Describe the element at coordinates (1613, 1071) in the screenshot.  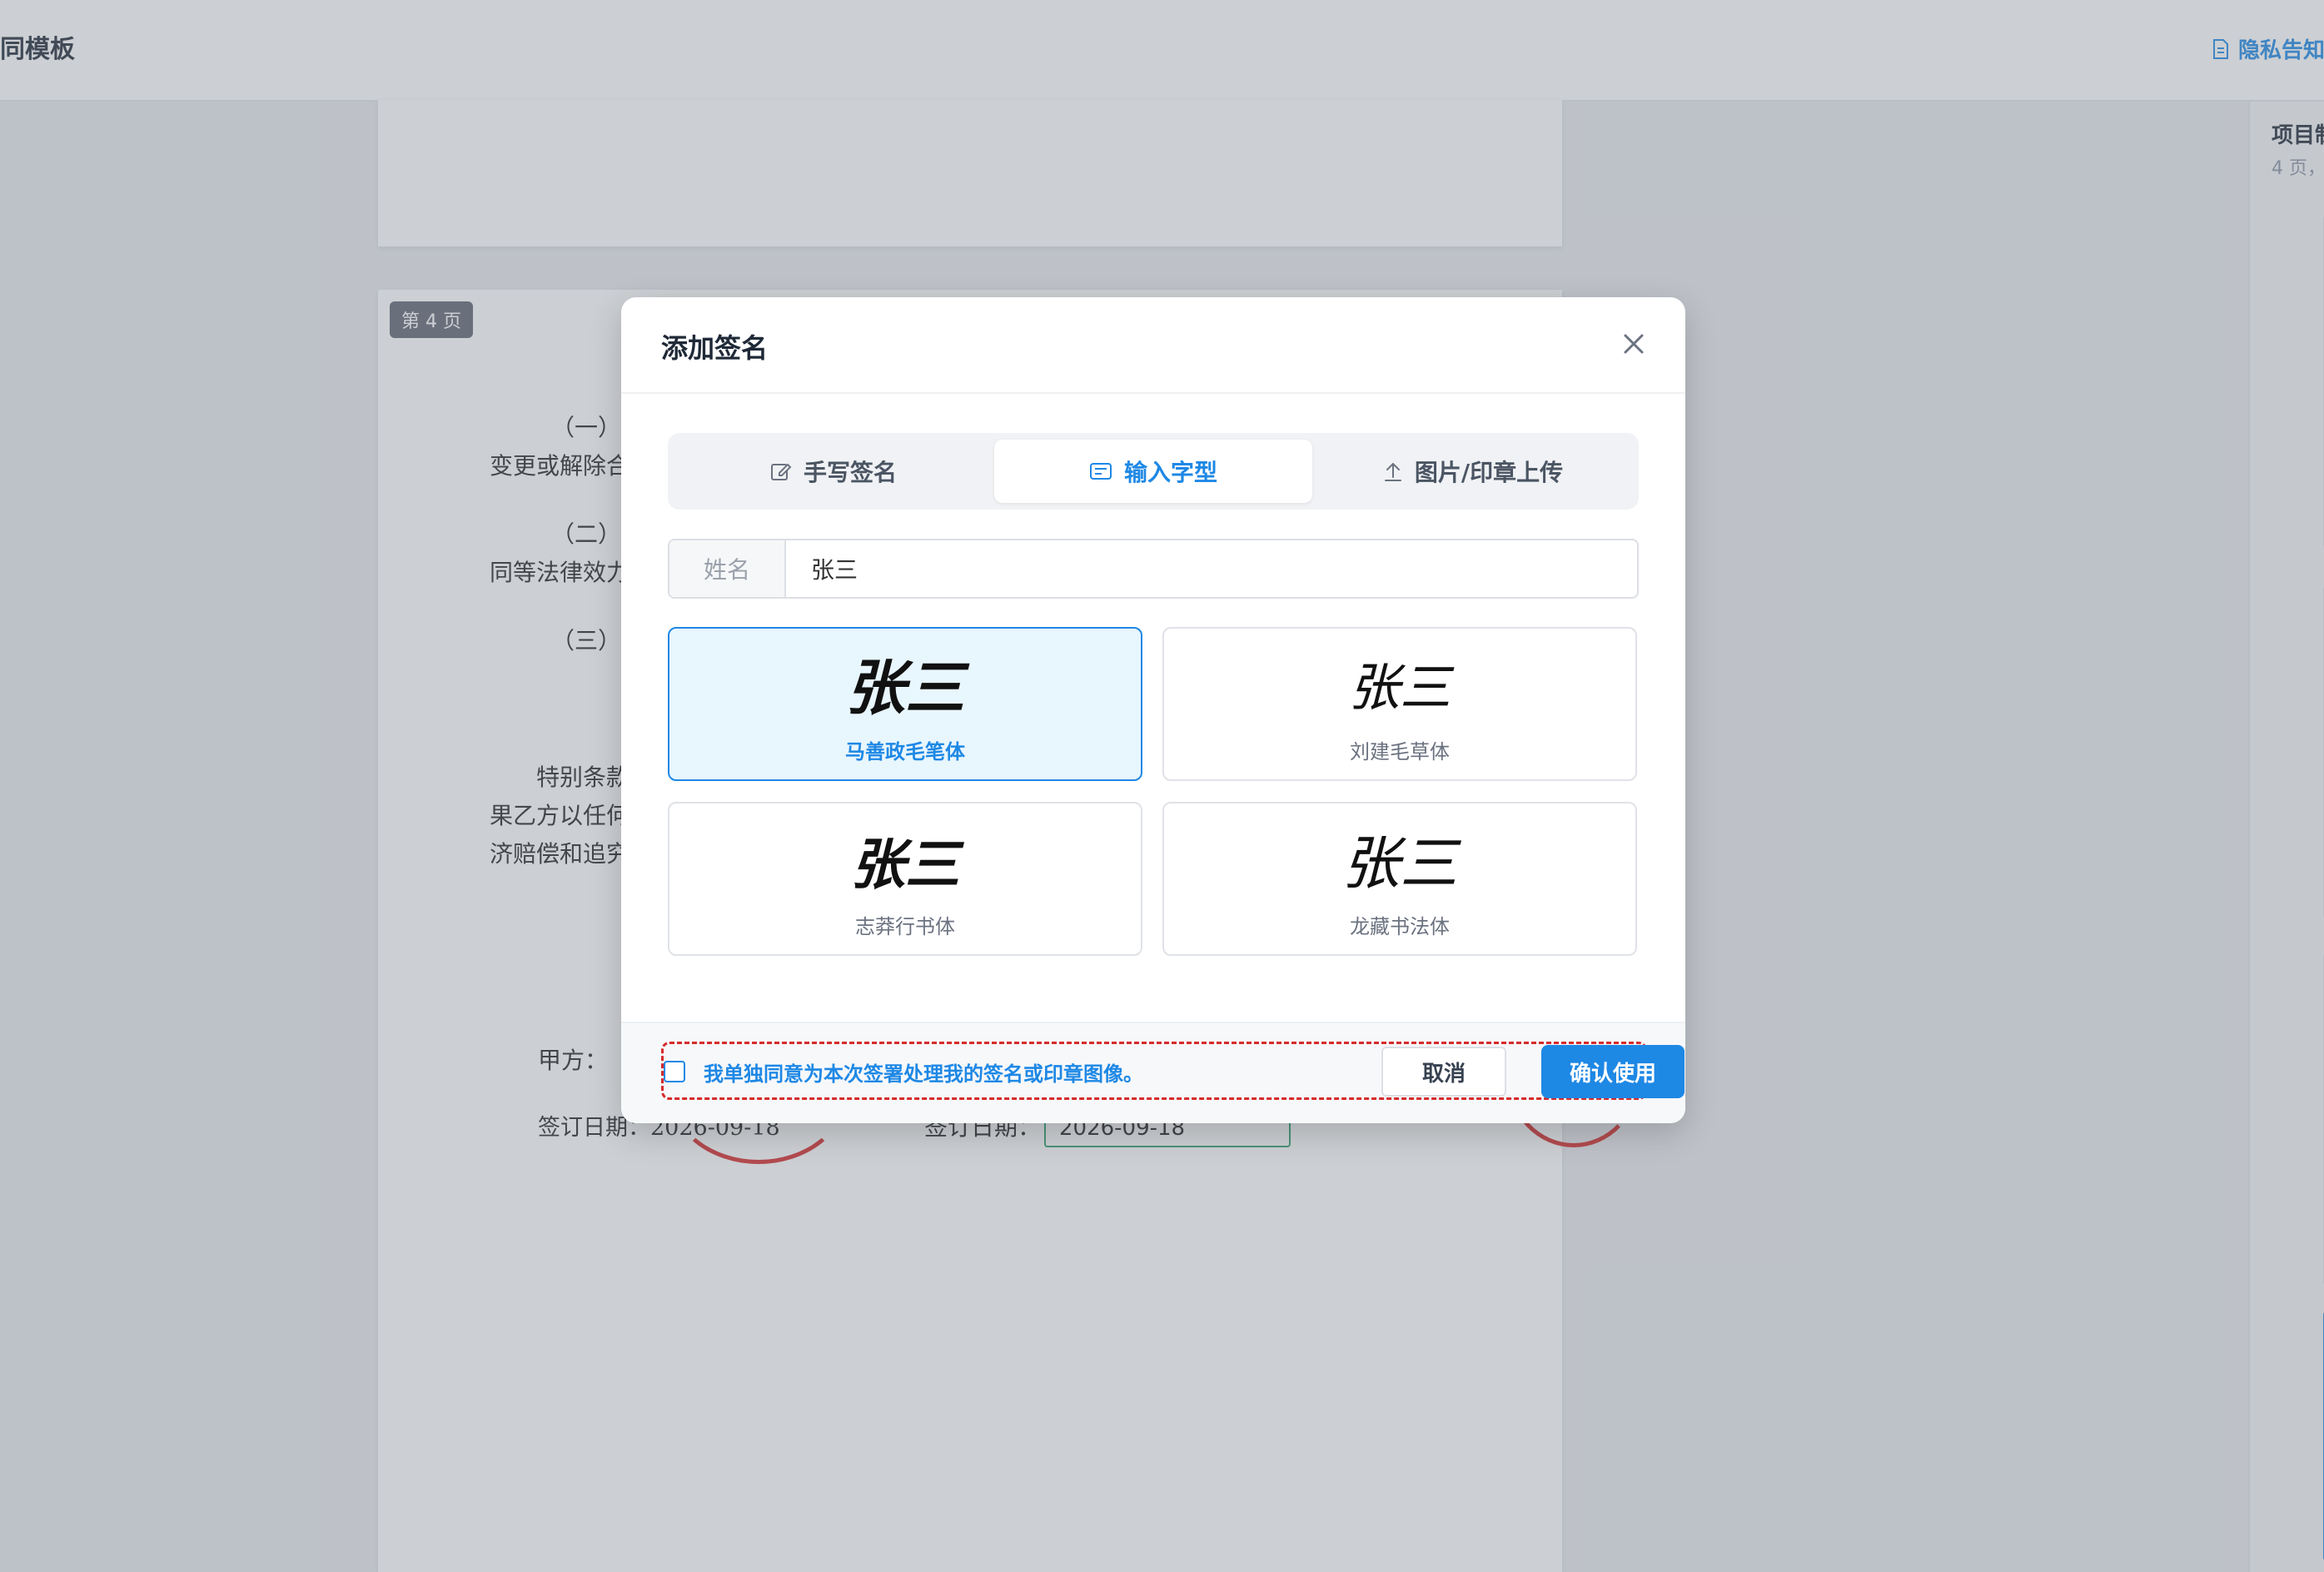
I see `confirm-button: 确认使用` at that location.